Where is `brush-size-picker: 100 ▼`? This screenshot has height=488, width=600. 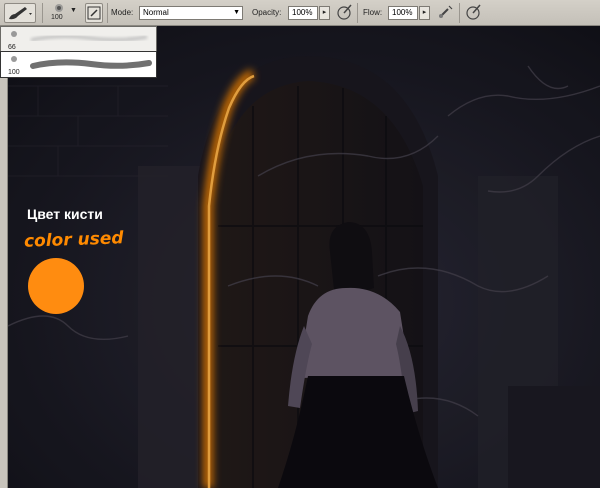
brush-size-picker: 100 ▼ is located at coordinates (63, 13).